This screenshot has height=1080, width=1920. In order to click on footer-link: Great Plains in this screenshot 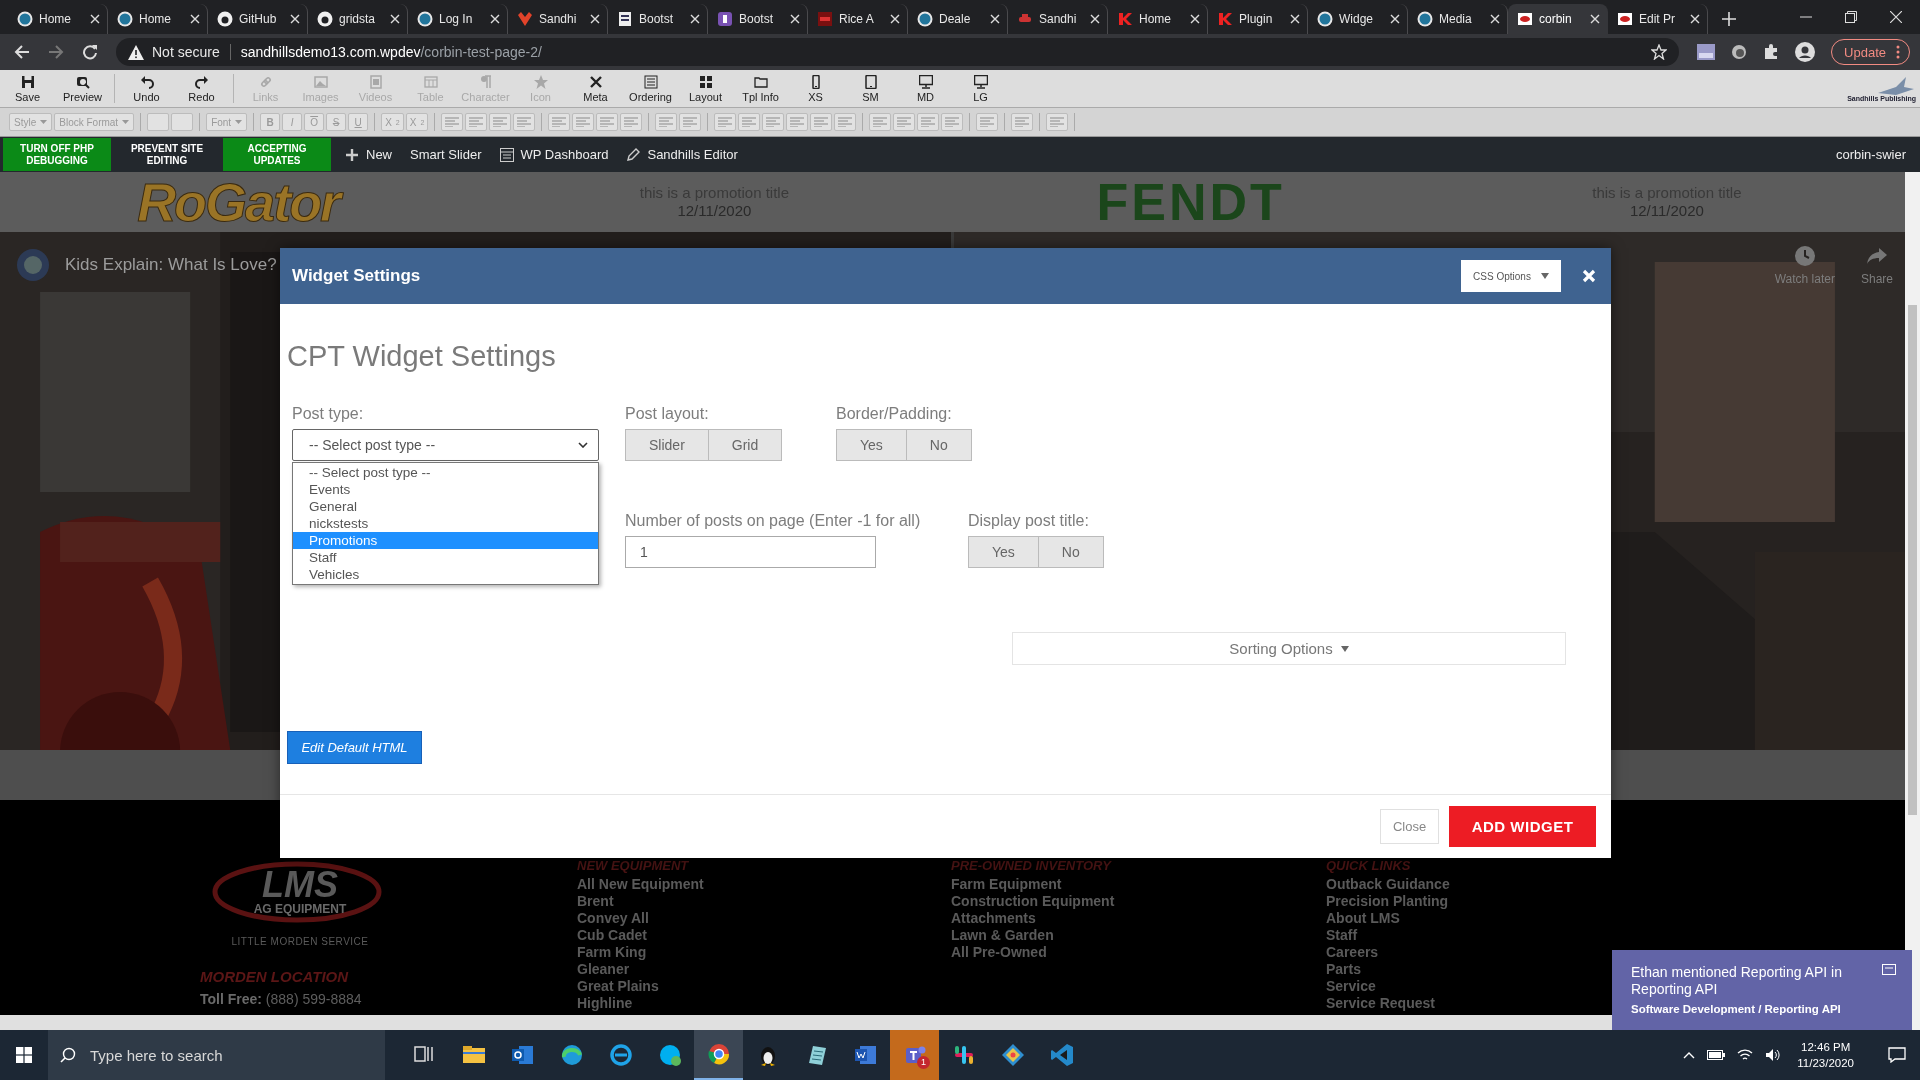, I will do `click(764, 986)`.